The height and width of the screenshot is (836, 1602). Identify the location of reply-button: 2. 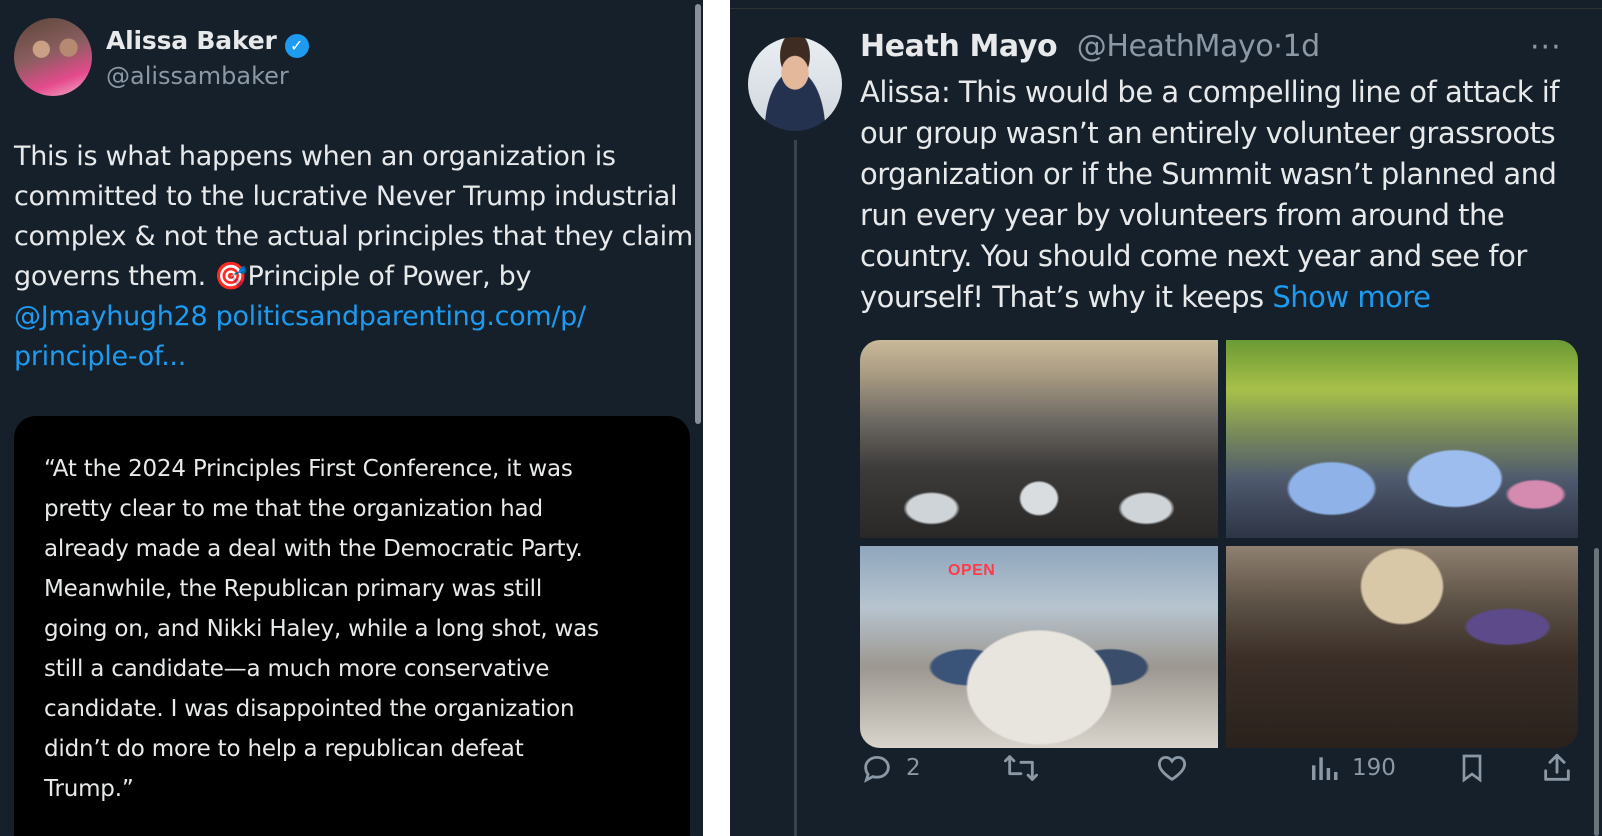
(890, 768).